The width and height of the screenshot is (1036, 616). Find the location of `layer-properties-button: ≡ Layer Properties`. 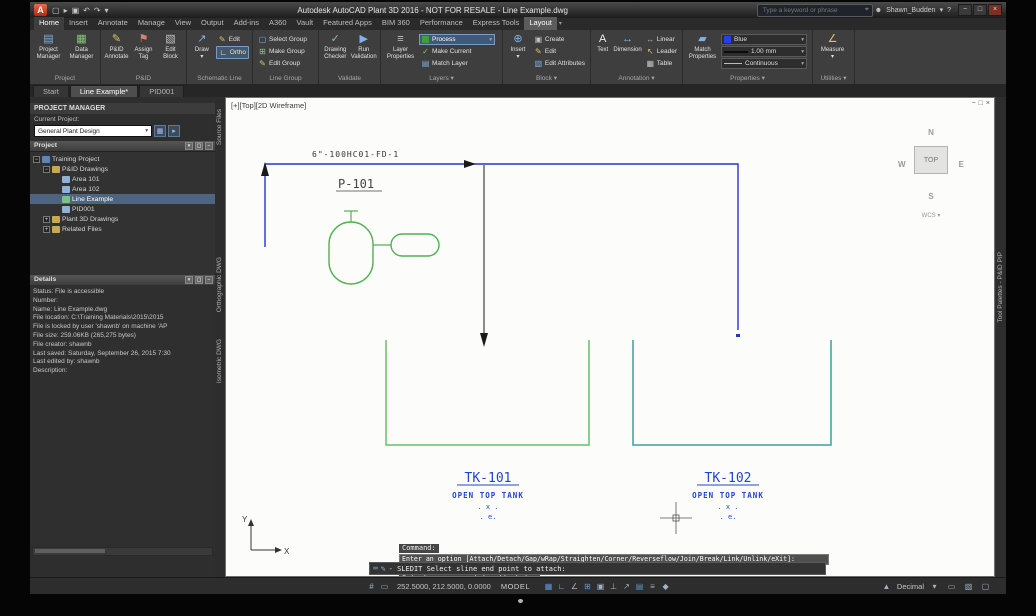

layer-properties-button: ≡ Layer Properties is located at coordinates (400, 52).